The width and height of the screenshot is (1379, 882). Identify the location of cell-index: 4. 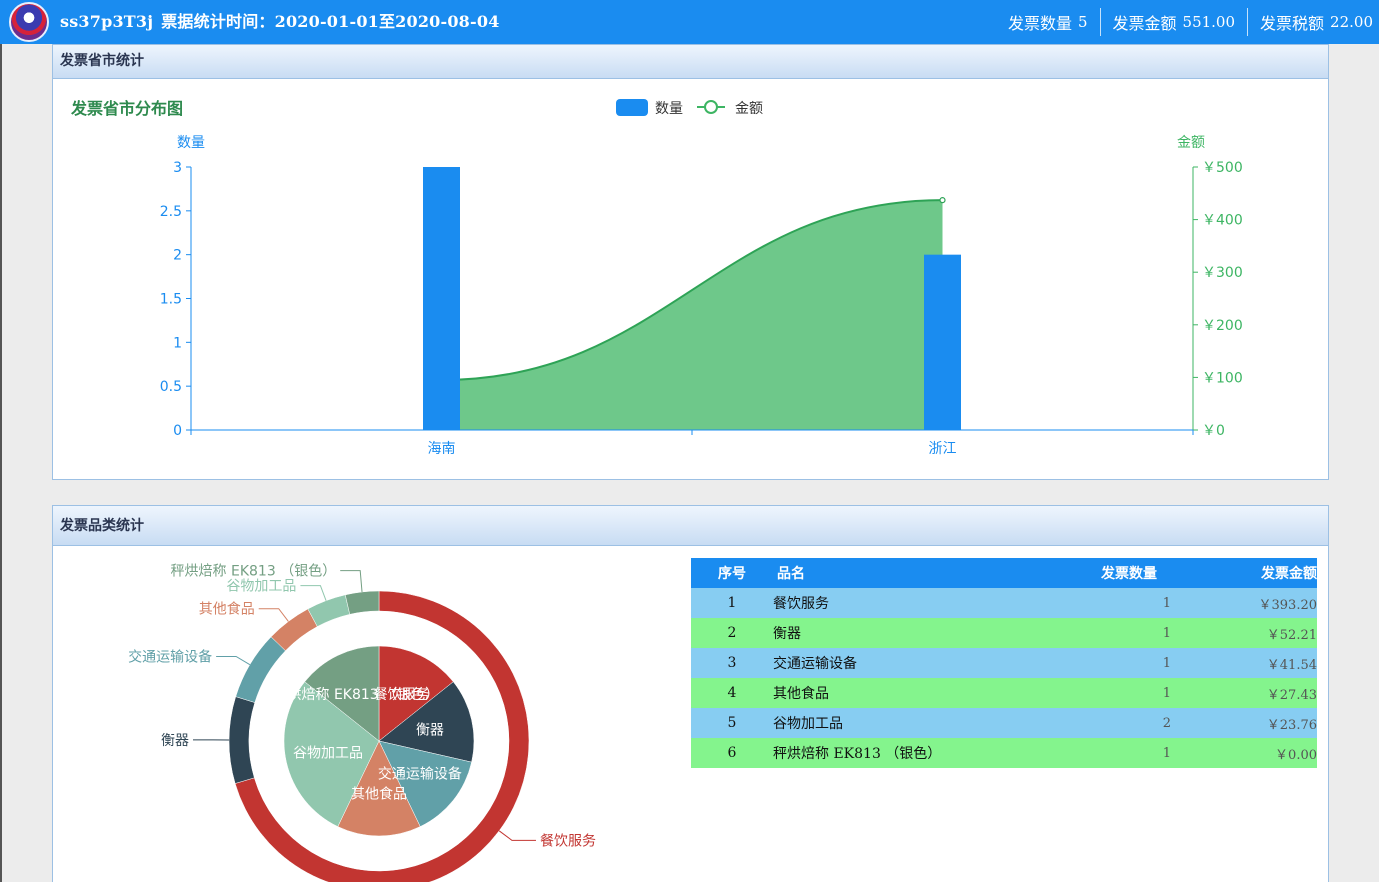
(732, 693).